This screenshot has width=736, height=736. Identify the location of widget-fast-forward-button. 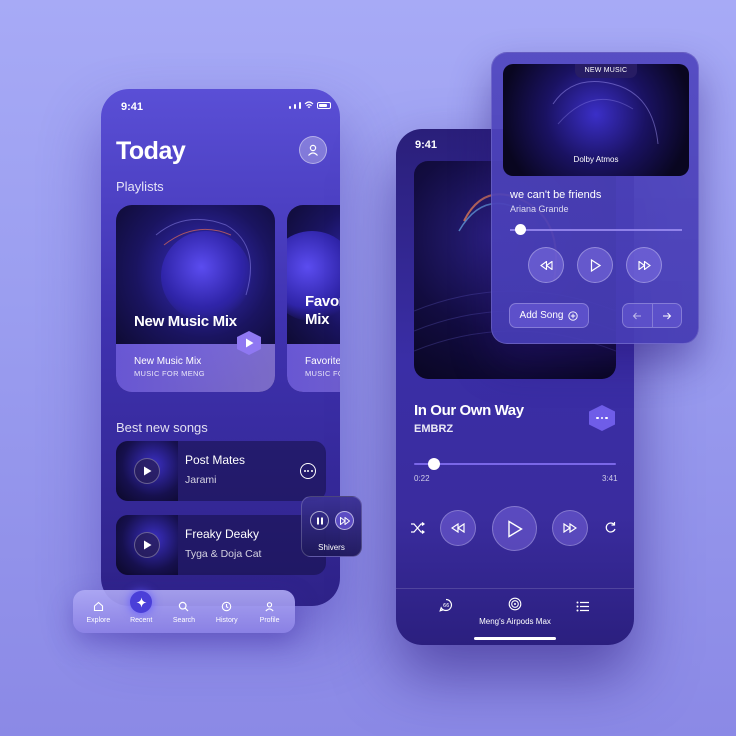
(644, 265).